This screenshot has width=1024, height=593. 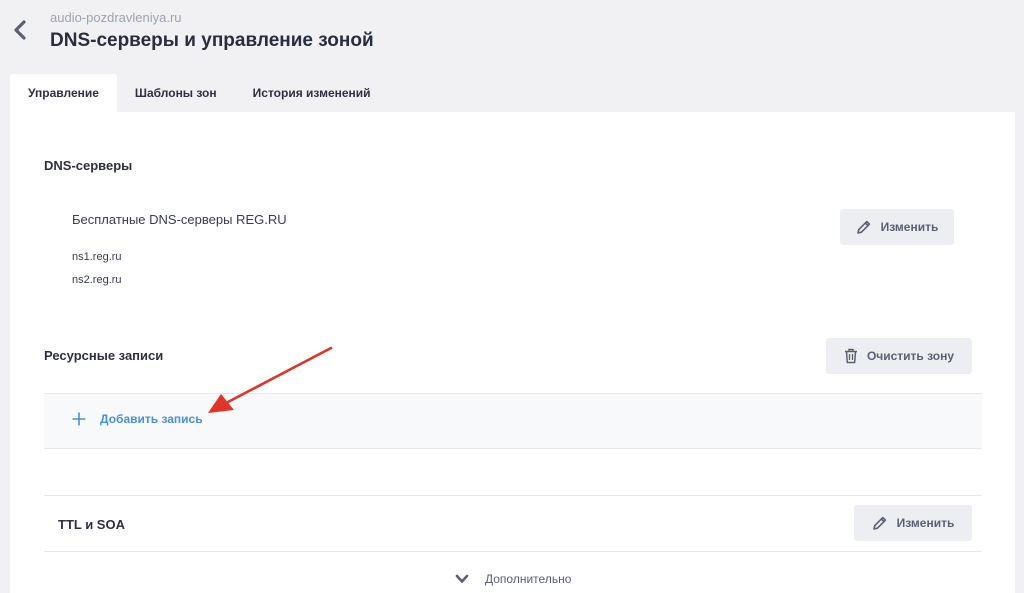 I want to click on clear-zone-button: Очистить зону, so click(x=899, y=356).